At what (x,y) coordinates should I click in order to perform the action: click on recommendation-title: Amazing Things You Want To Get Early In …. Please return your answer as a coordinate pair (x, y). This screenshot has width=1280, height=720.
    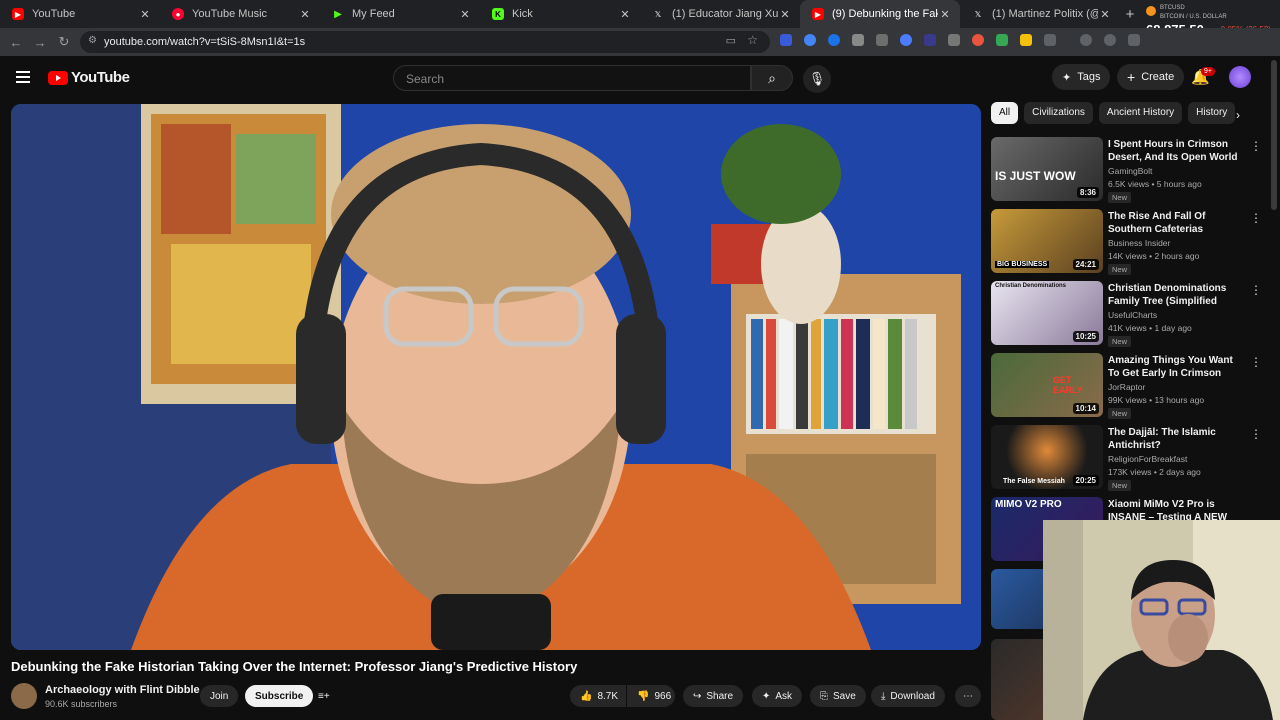
    Looking at the image, I should click on (1173, 367).